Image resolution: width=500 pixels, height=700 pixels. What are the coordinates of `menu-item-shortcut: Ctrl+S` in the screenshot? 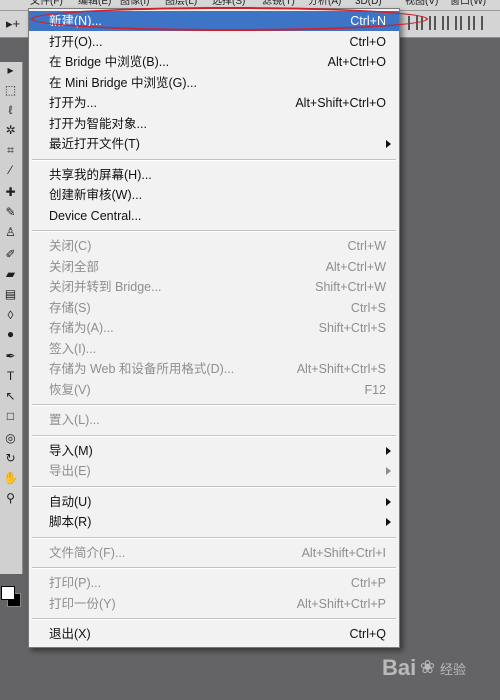 It's located at (368, 307).